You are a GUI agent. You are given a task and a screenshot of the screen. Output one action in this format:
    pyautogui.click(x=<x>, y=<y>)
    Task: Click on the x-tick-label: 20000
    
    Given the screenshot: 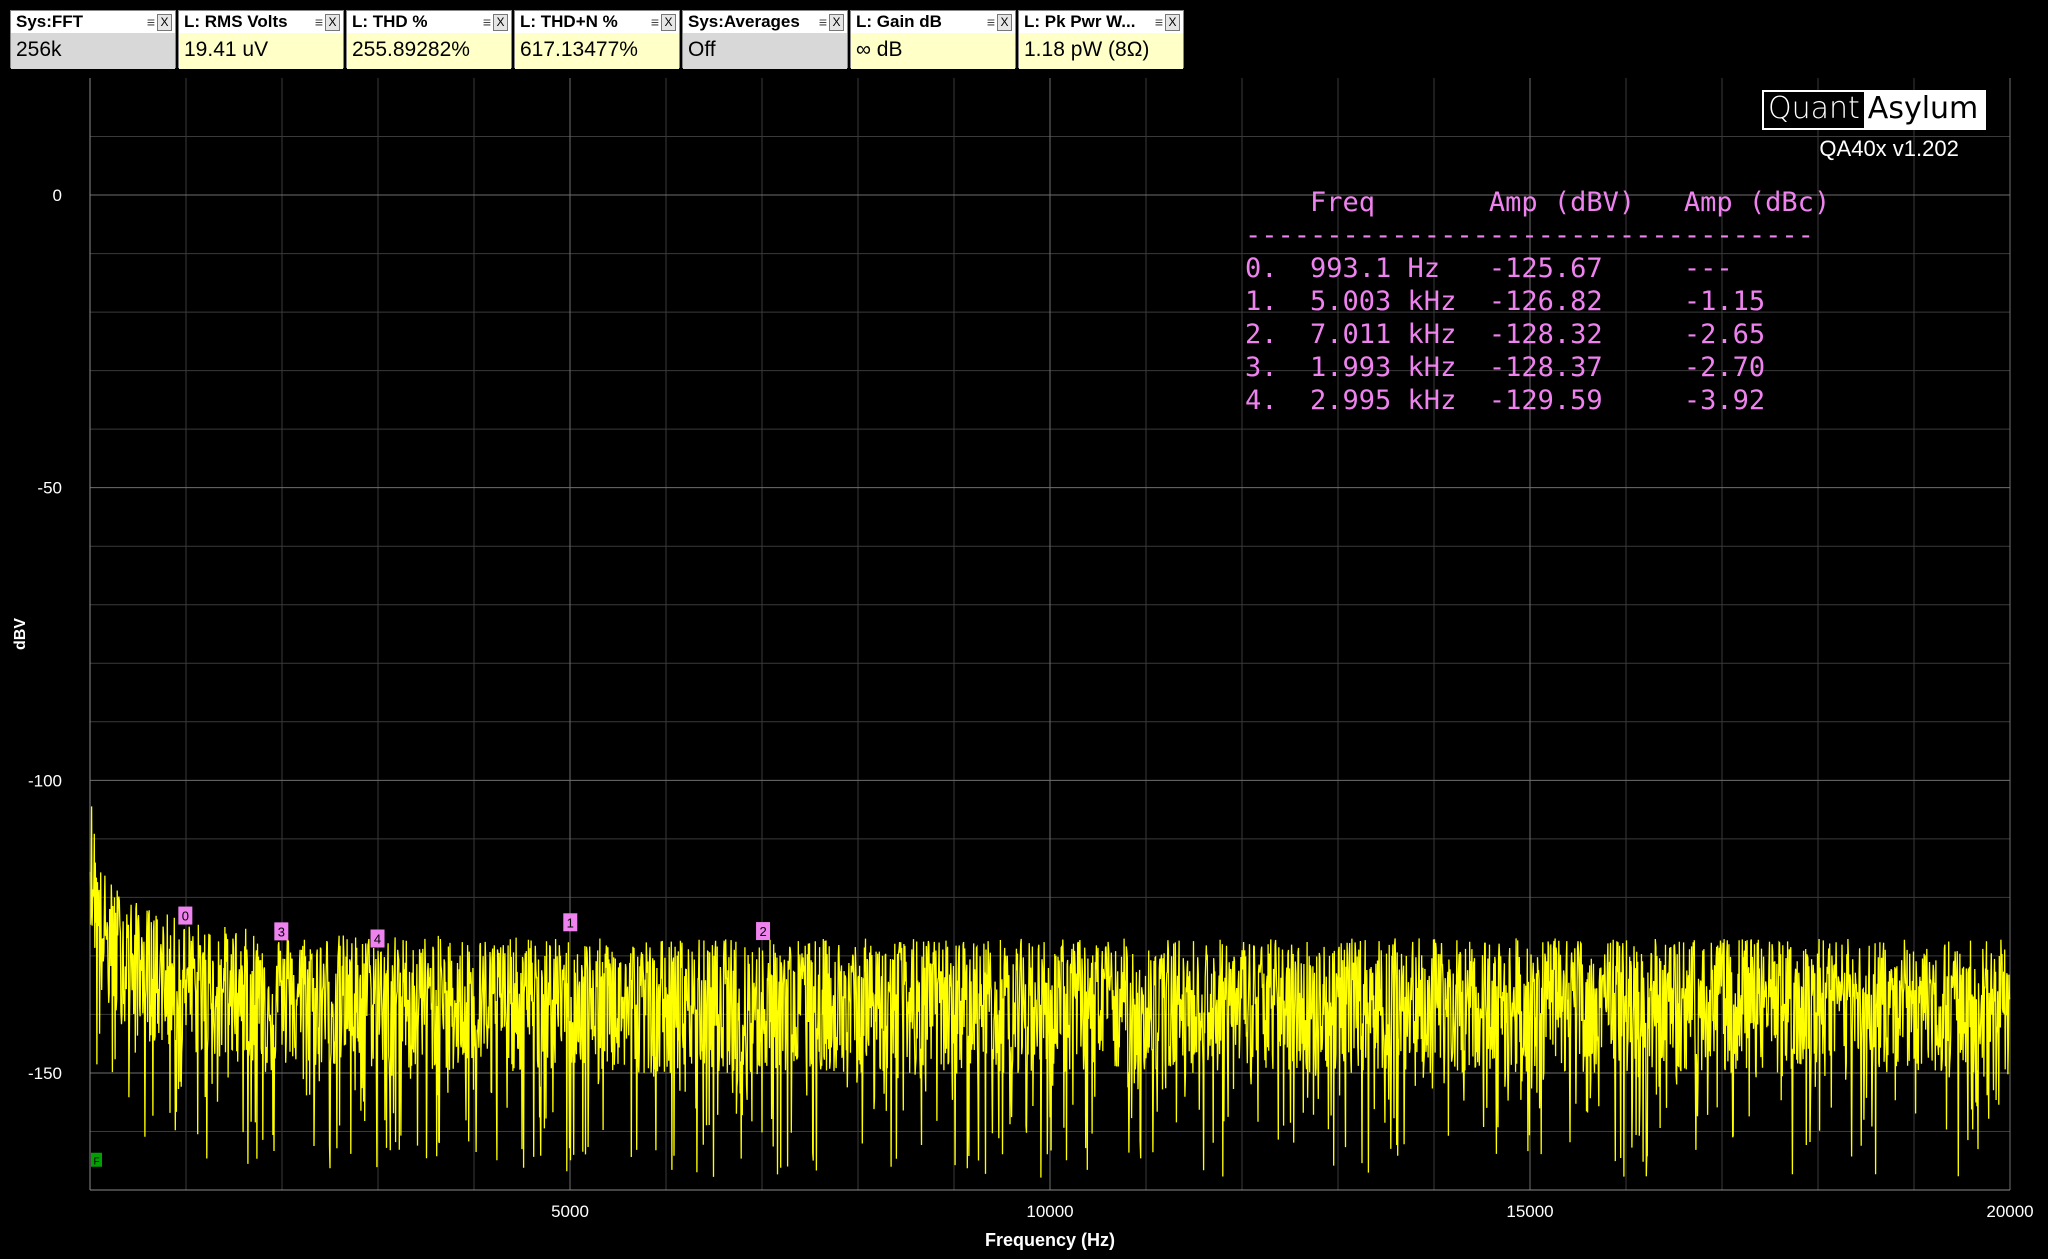 What is the action you would take?
    pyautogui.click(x=2009, y=1211)
    